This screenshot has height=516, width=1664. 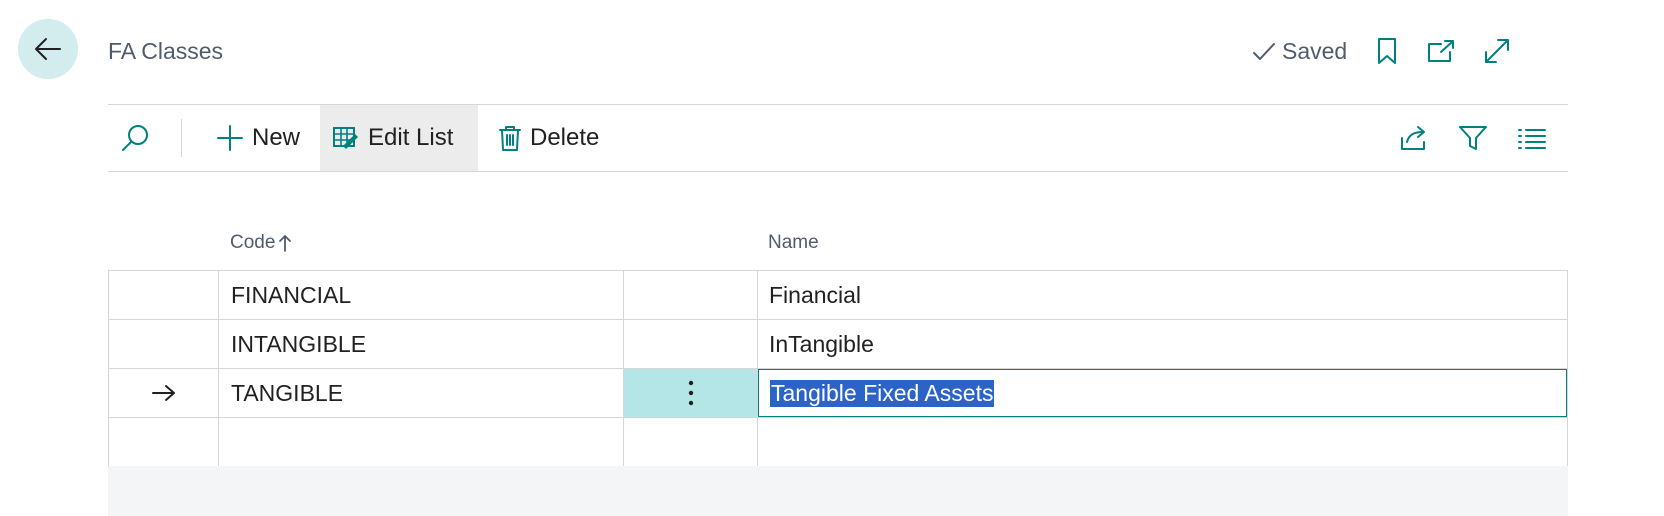 What do you see at coordinates (166, 51) in the screenshot?
I see `page-title: FA Classes` at bounding box center [166, 51].